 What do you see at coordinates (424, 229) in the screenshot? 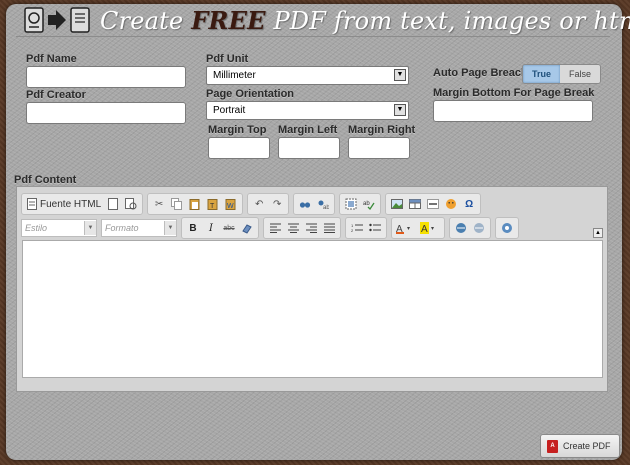
I see `svg-text: A` at bounding box center [424, 229].